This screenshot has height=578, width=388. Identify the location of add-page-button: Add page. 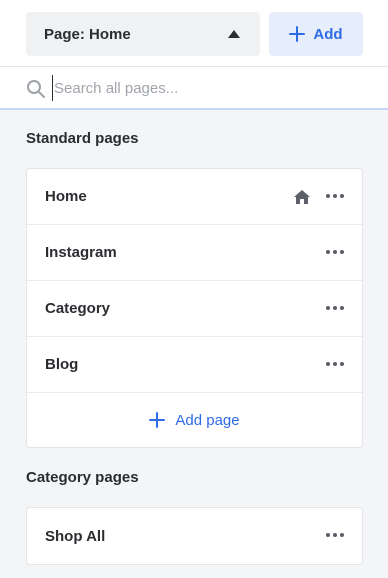
(194, 420).